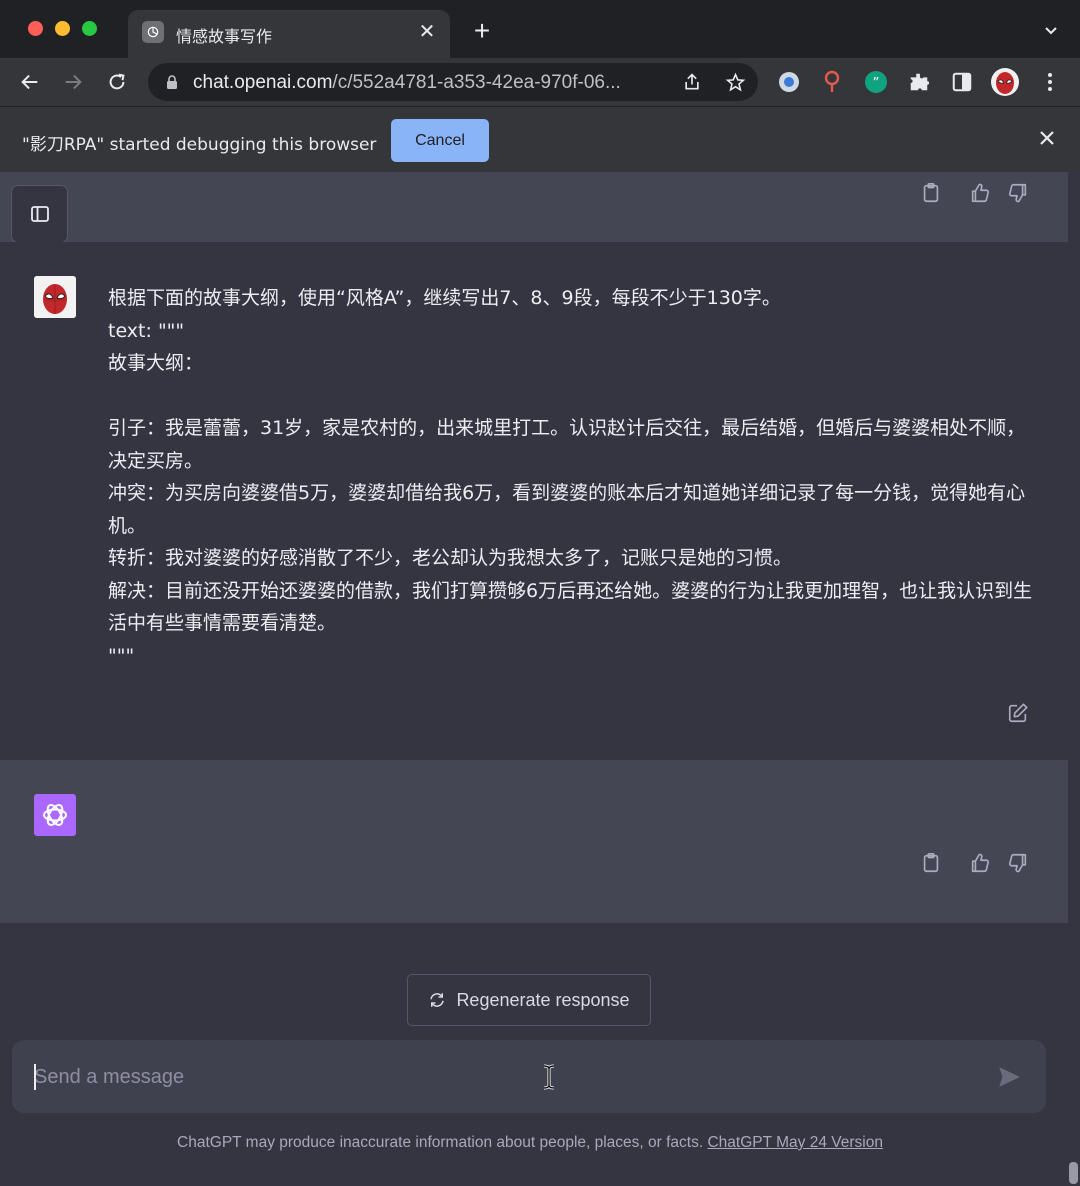 This screenshot has width=1080, height=1186. I want to click on reload-icon, so click(117, 82).